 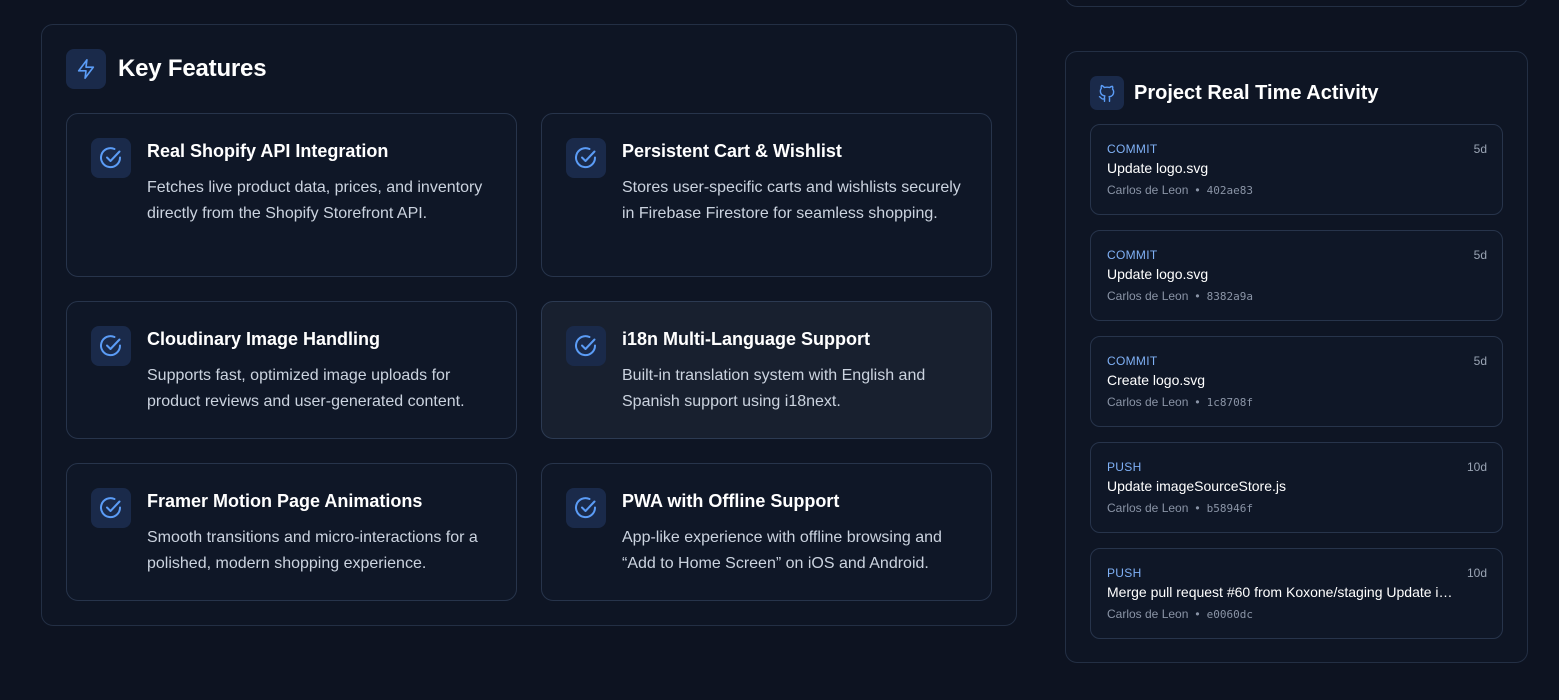 I want to click on activity-sha: b58946f, so click(x=1229, y=508).